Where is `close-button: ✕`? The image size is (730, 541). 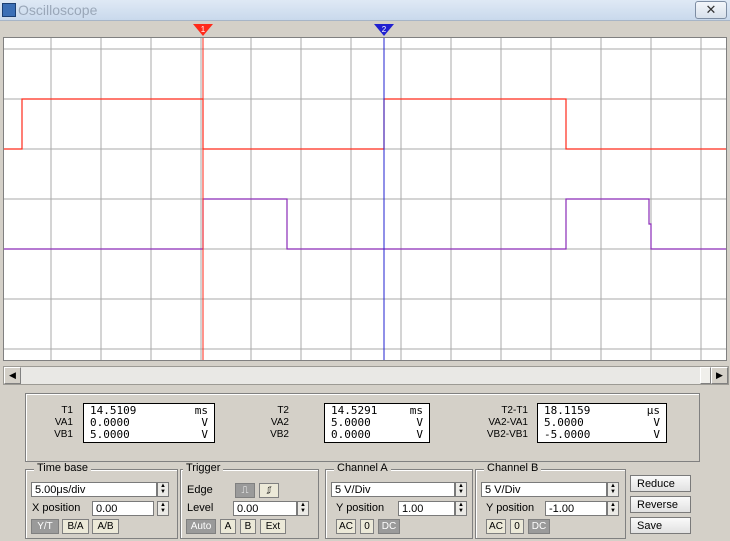 close-button: ✕ is located at coordinates (711, 10).